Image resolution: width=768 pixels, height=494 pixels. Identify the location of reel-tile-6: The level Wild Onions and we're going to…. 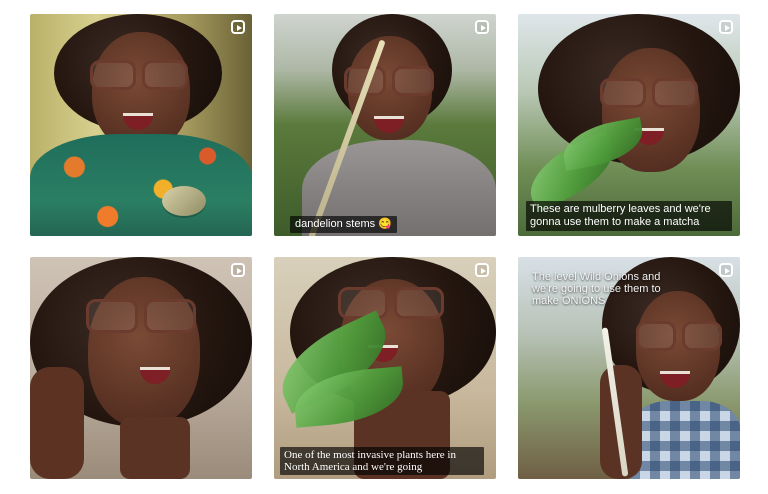
(629, 368).